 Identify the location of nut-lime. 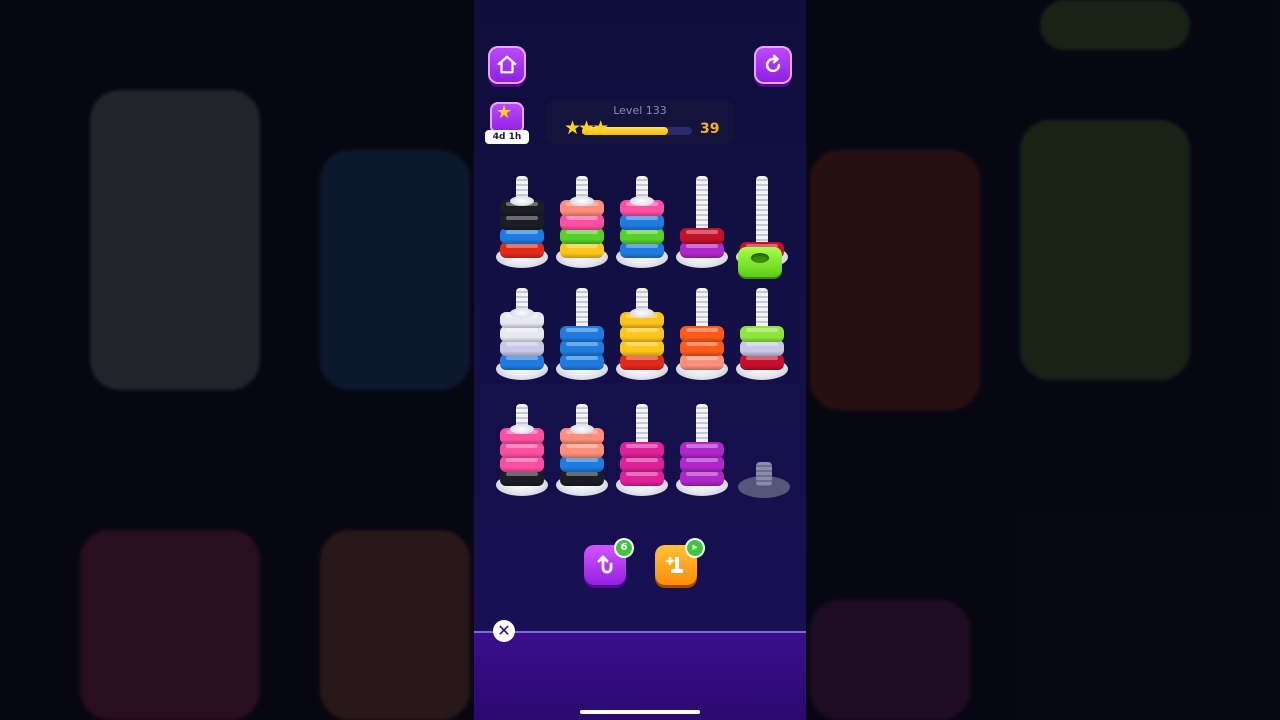
(762, 334).